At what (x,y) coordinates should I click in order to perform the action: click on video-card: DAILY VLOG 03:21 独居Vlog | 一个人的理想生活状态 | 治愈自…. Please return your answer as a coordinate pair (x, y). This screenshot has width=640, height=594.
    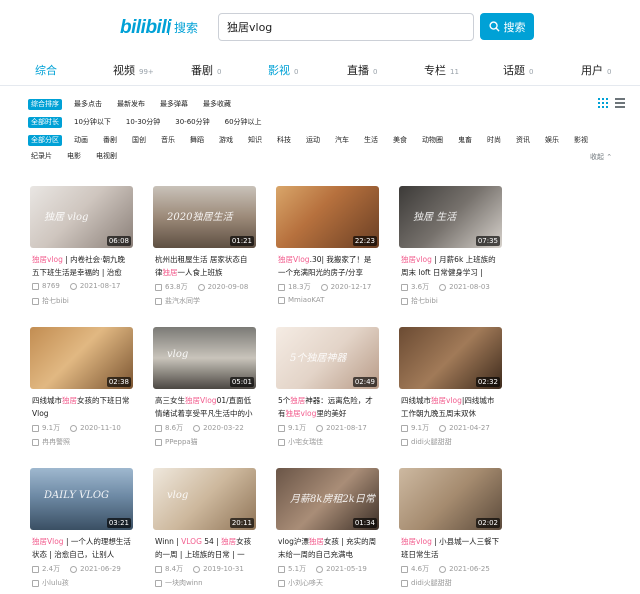
    Looking at the image, I should click on (81, 531).